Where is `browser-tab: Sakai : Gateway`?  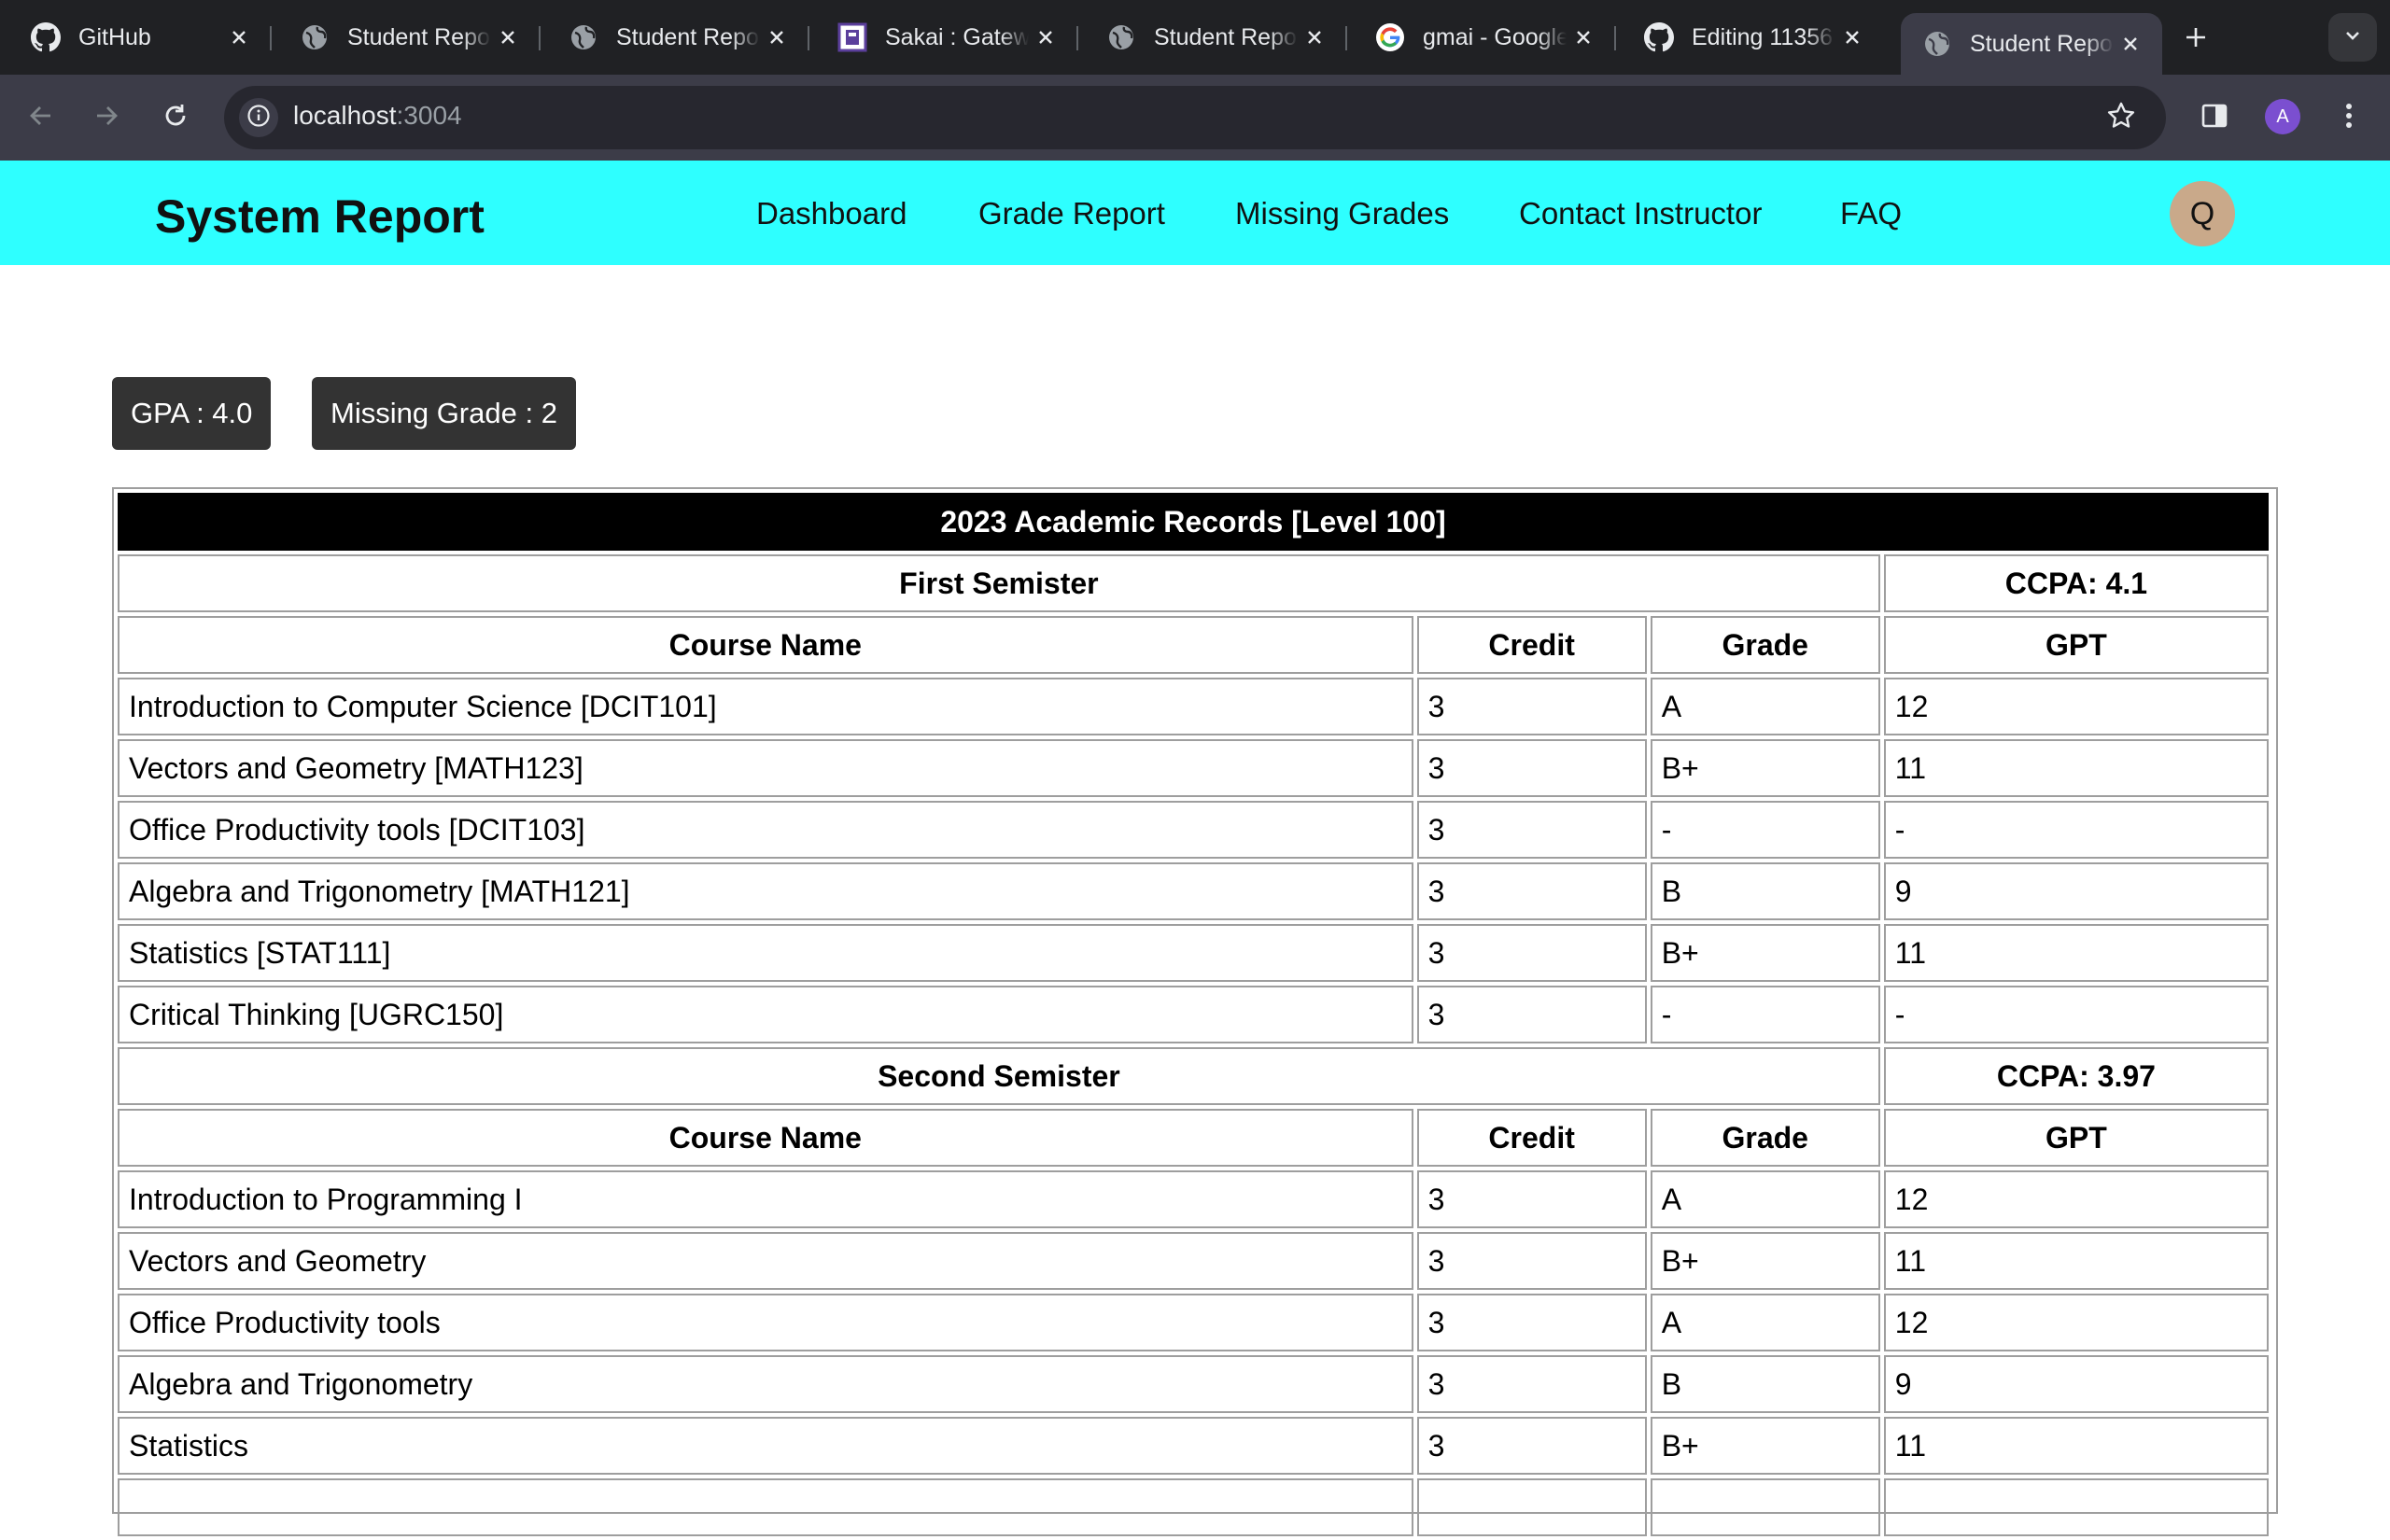 browser-tab: Sakai : Gateway is located at coordinates (947, 37).